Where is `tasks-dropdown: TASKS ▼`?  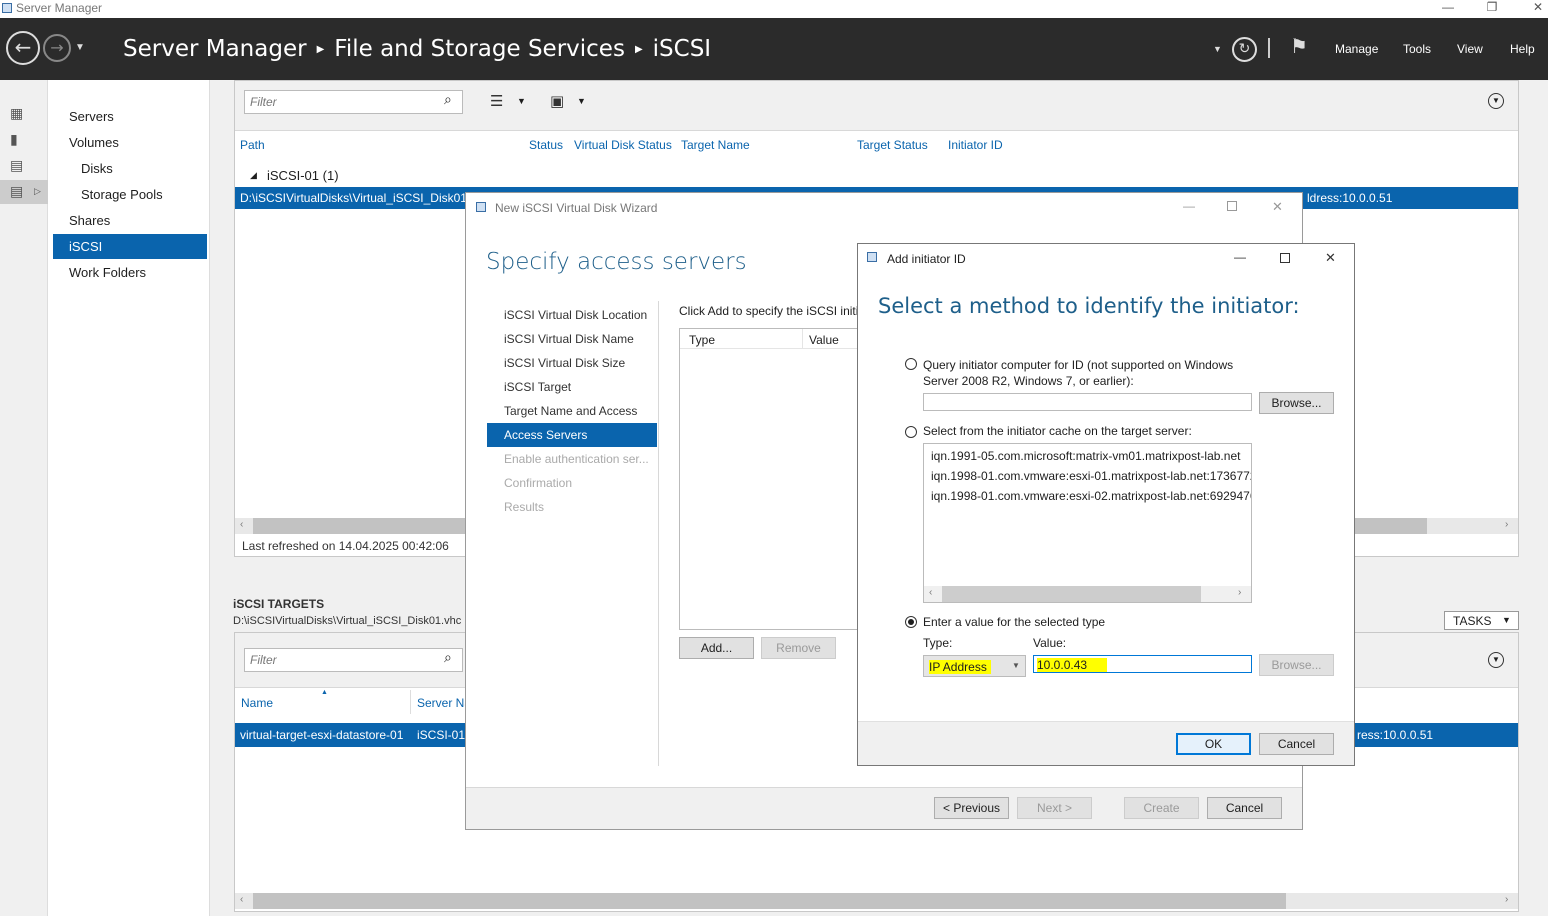
tasks-dropdown: TASKS ▼ is located at coordinates (1481, 620).